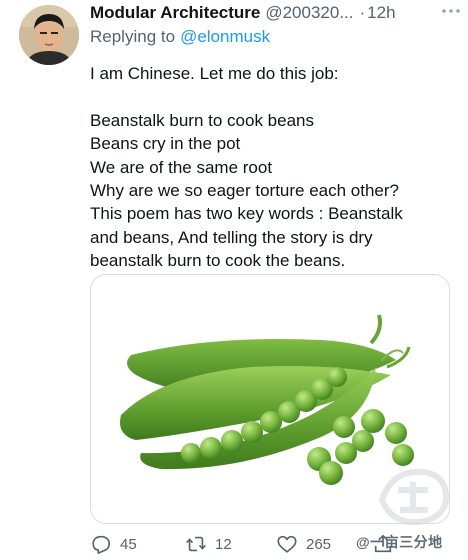 The width and height of the screenshot is (468, 560). I want to click on like-count: 265, so click(319, 544).